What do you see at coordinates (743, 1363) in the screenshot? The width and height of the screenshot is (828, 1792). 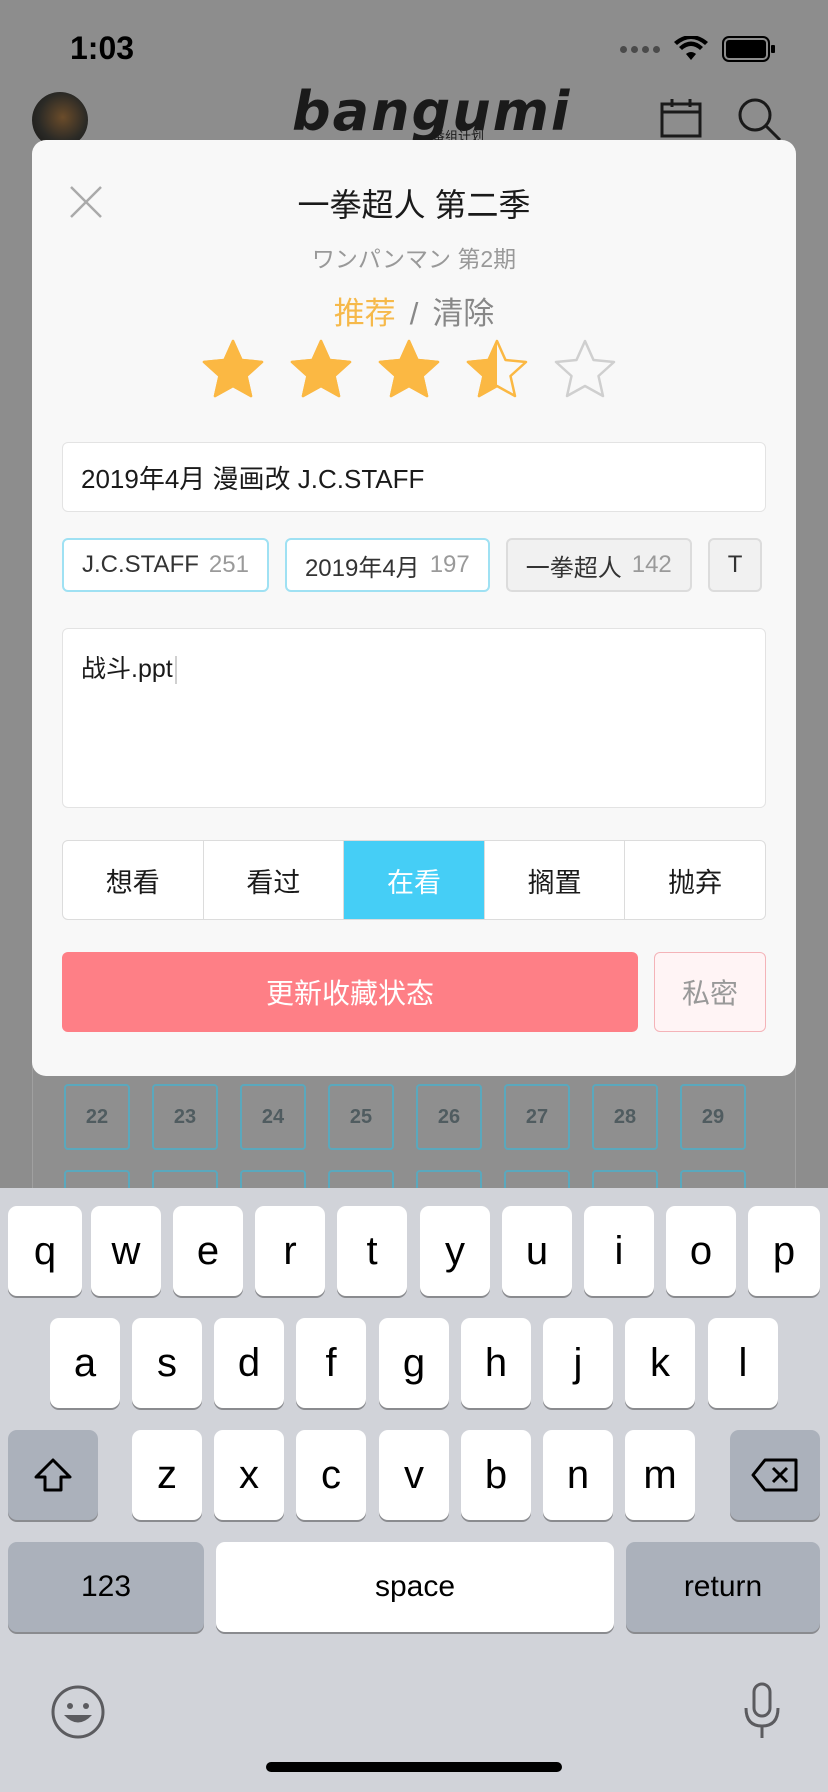 I see `key-l: l` at bounding box center [743, 1363].